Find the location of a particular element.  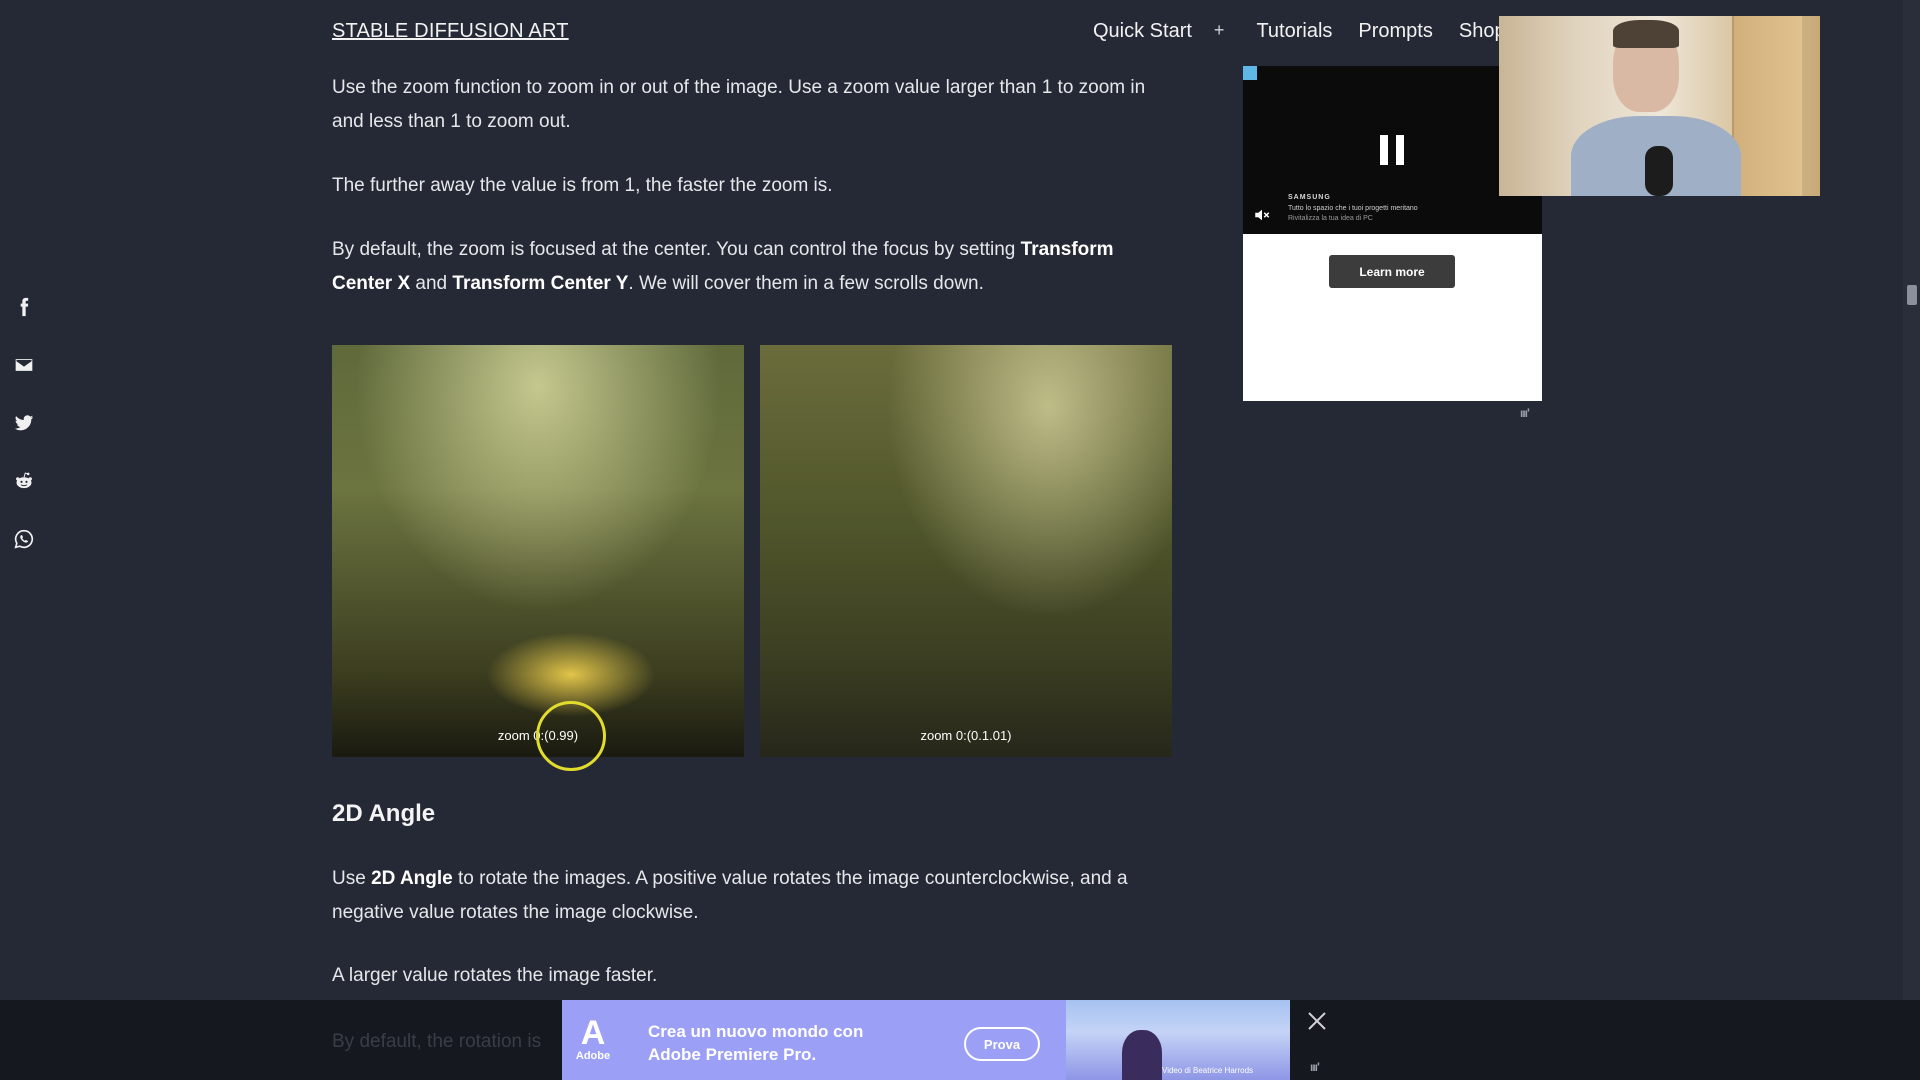

pause-icon is located at coordinates (1392, 150).